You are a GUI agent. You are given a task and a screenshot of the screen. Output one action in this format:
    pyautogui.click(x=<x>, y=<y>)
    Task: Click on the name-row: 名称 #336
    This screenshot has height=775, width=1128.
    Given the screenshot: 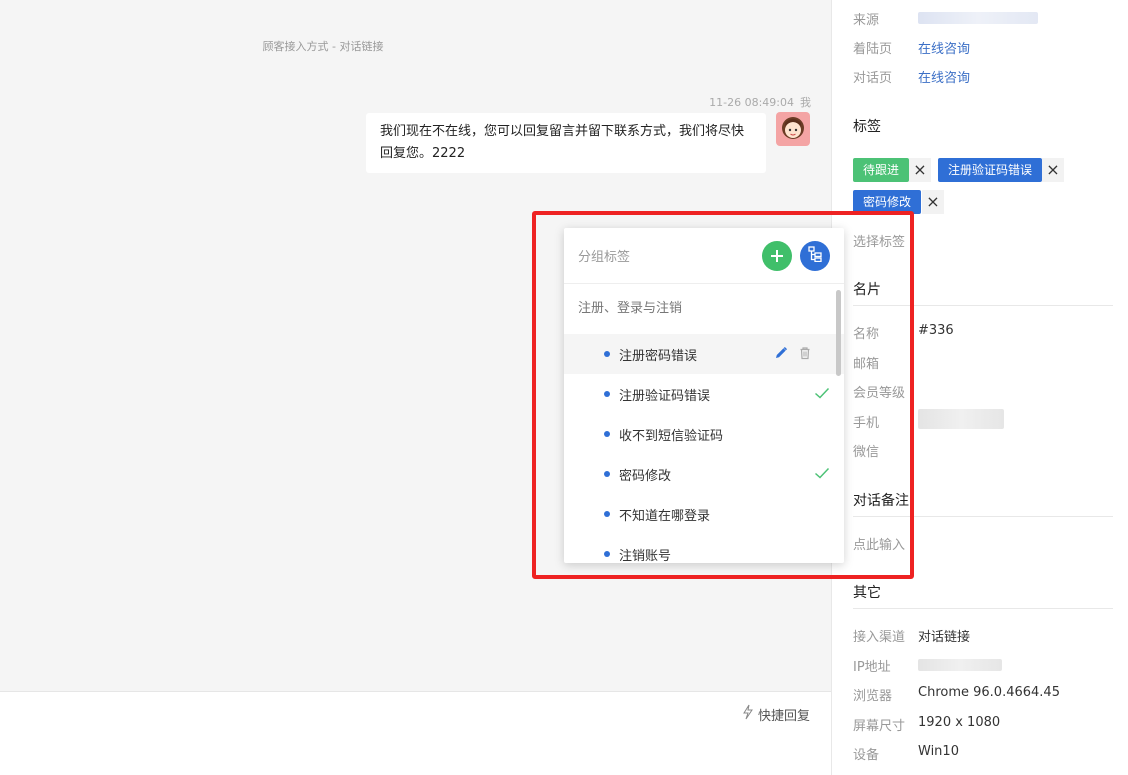 What is the action you would take?
    pyautogui.click(x=903, y=332)
    